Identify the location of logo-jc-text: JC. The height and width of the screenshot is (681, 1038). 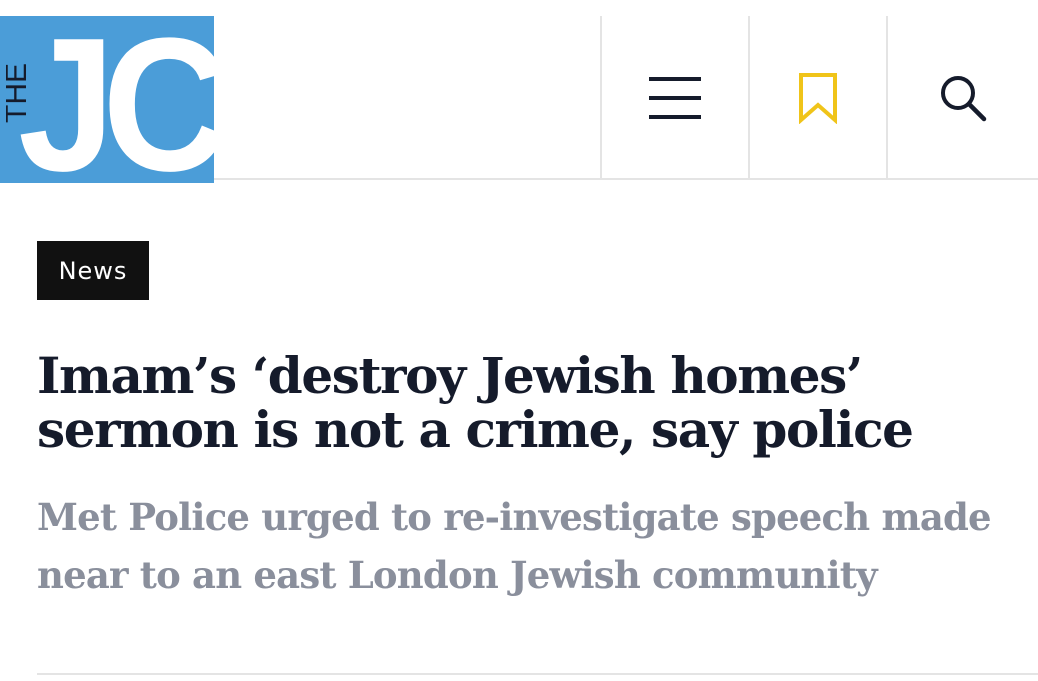
(116, 99).